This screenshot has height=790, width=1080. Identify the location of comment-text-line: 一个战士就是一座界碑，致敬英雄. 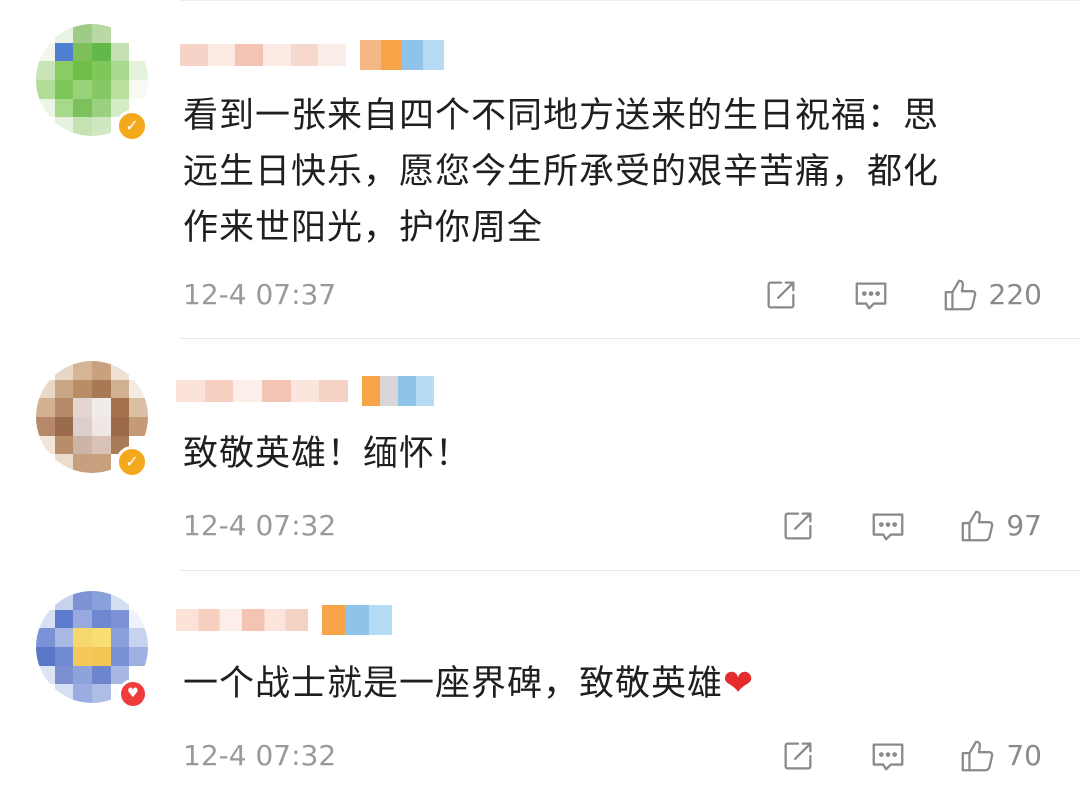
(453, 684).